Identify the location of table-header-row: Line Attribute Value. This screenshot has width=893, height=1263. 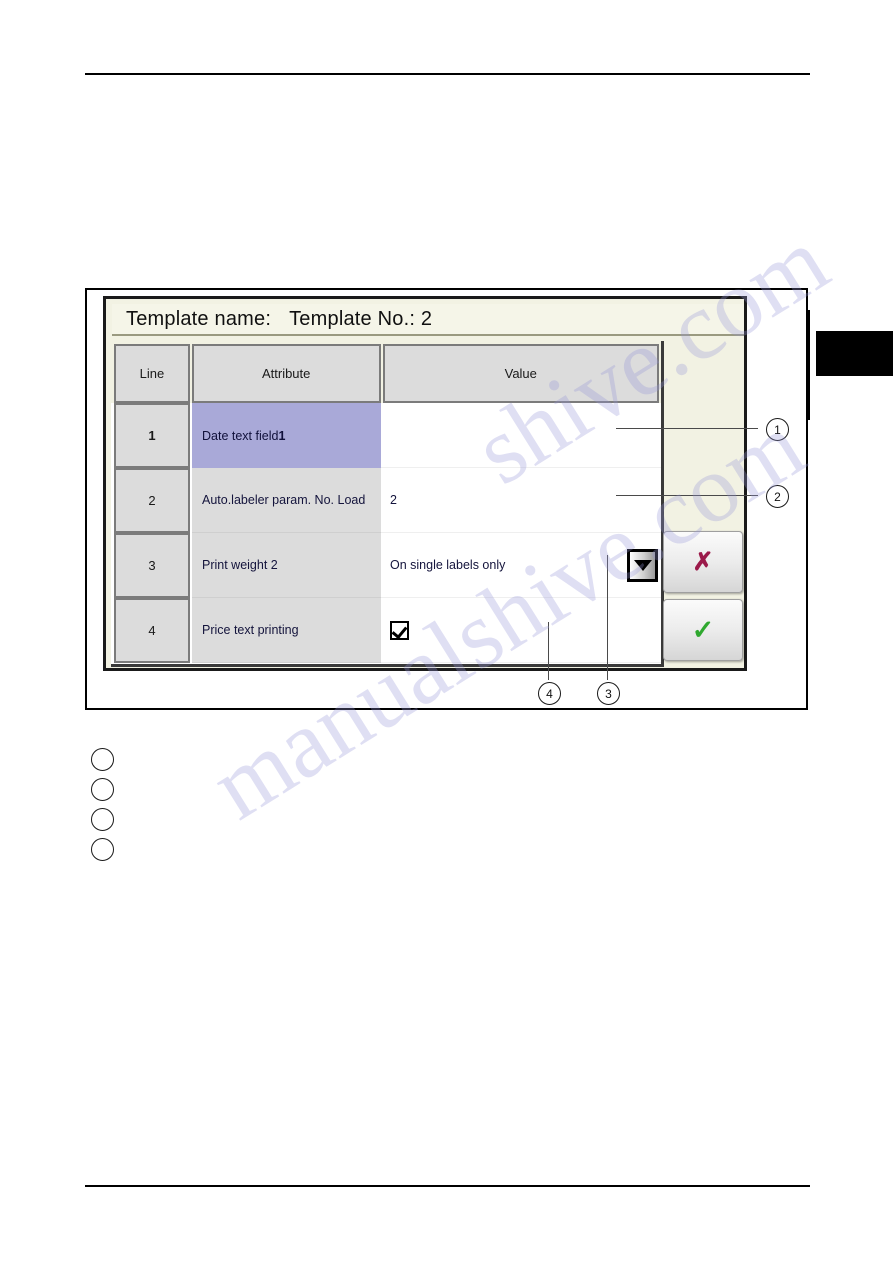
(386, 372).